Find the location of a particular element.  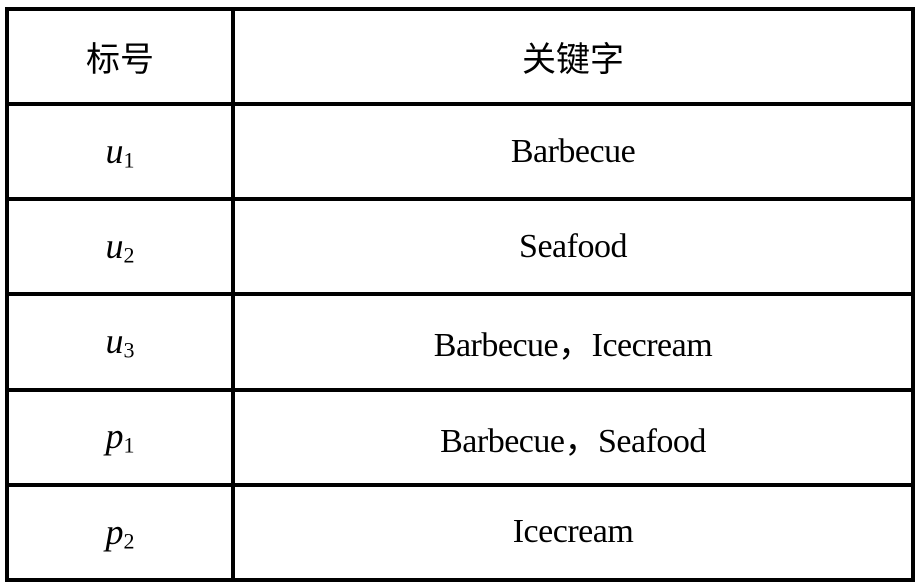

row-symbol: p1 is located at coordinates (120, 437).